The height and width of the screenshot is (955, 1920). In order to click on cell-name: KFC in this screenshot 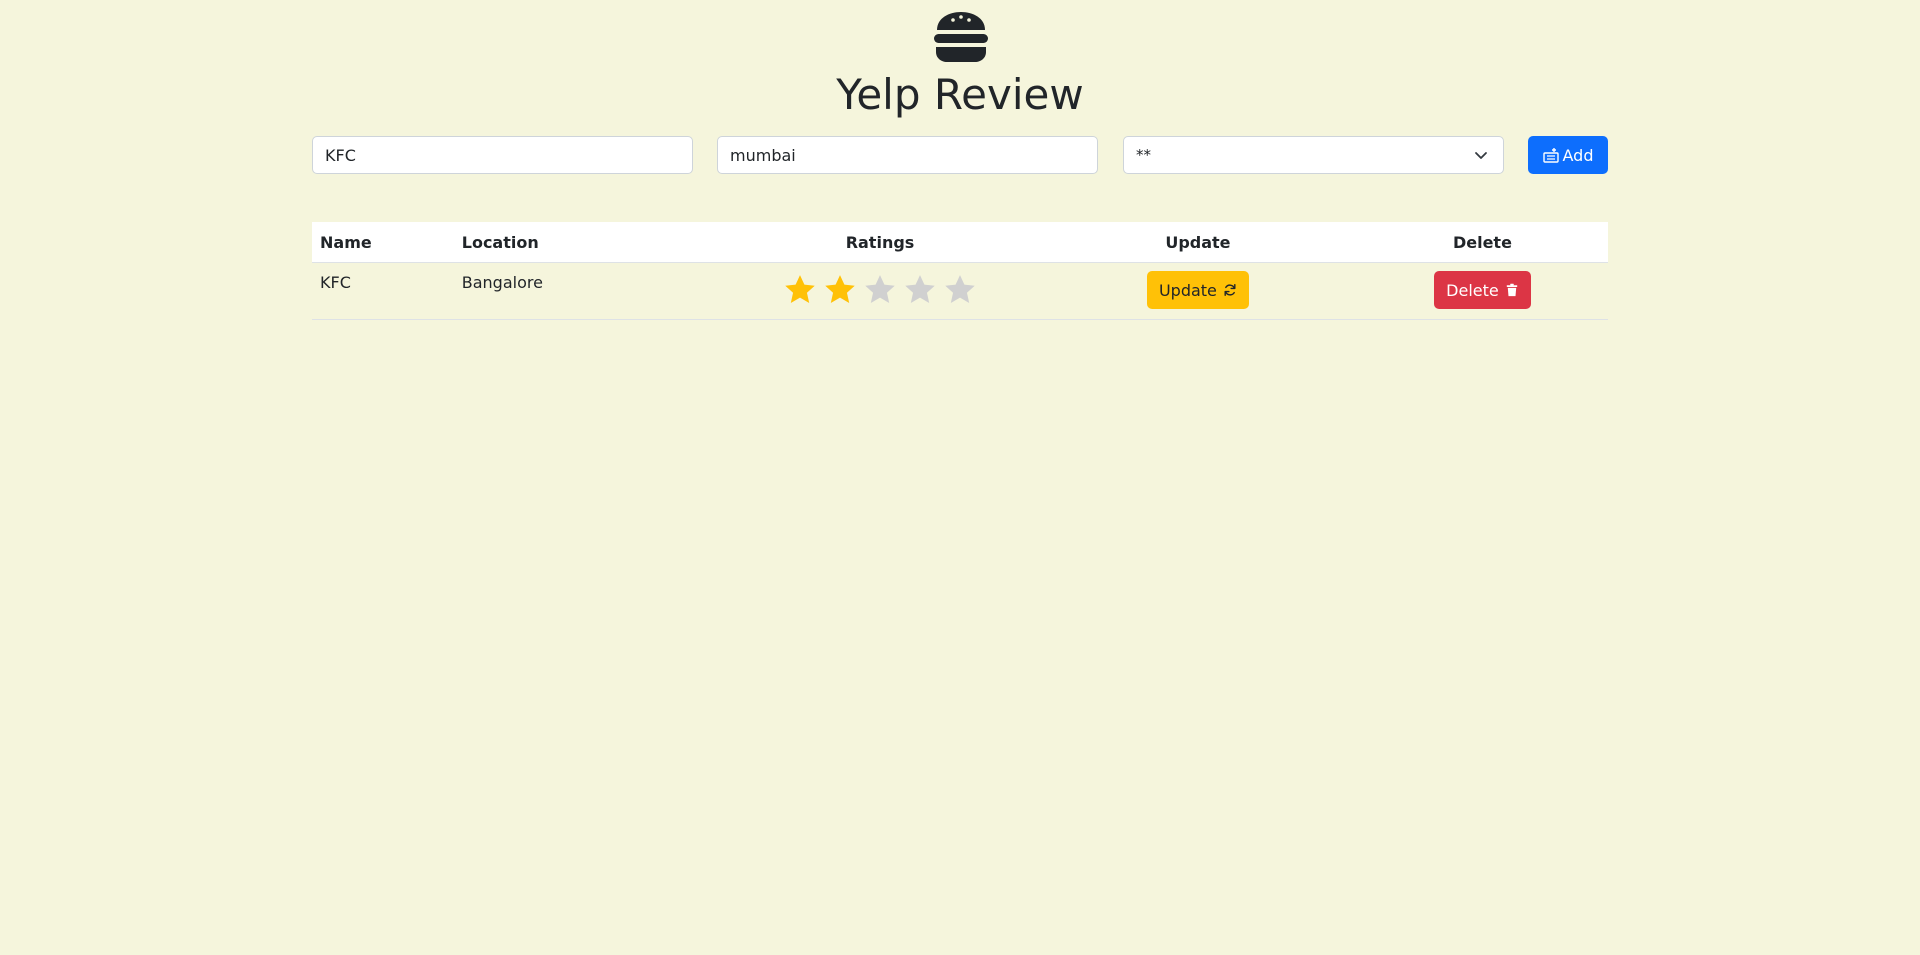, I will do `click(383, 291)`.